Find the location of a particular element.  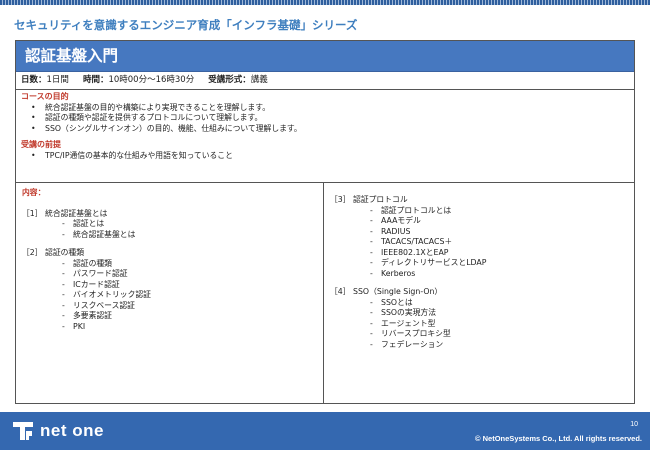

topic-item: SSOとは is located at coordinates (499, 303).